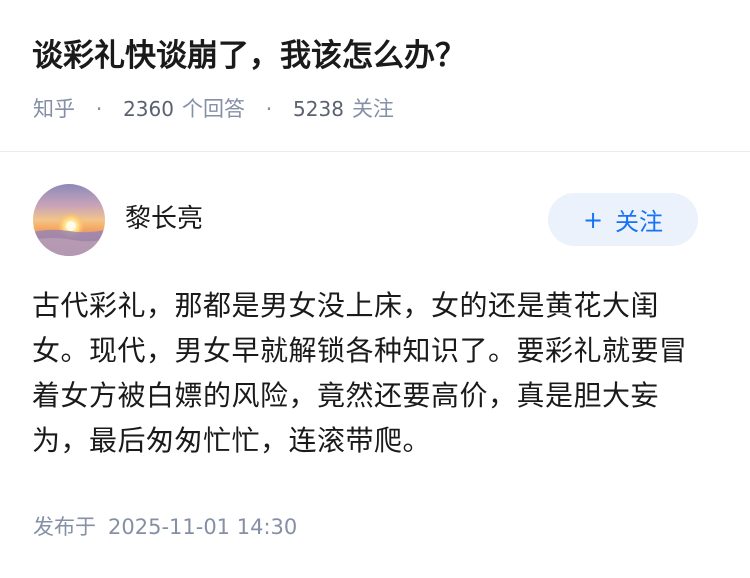 The height and width of the screenshot is (578, 750). I want to click on follower-count-unit: 关注, so click(372, 109).